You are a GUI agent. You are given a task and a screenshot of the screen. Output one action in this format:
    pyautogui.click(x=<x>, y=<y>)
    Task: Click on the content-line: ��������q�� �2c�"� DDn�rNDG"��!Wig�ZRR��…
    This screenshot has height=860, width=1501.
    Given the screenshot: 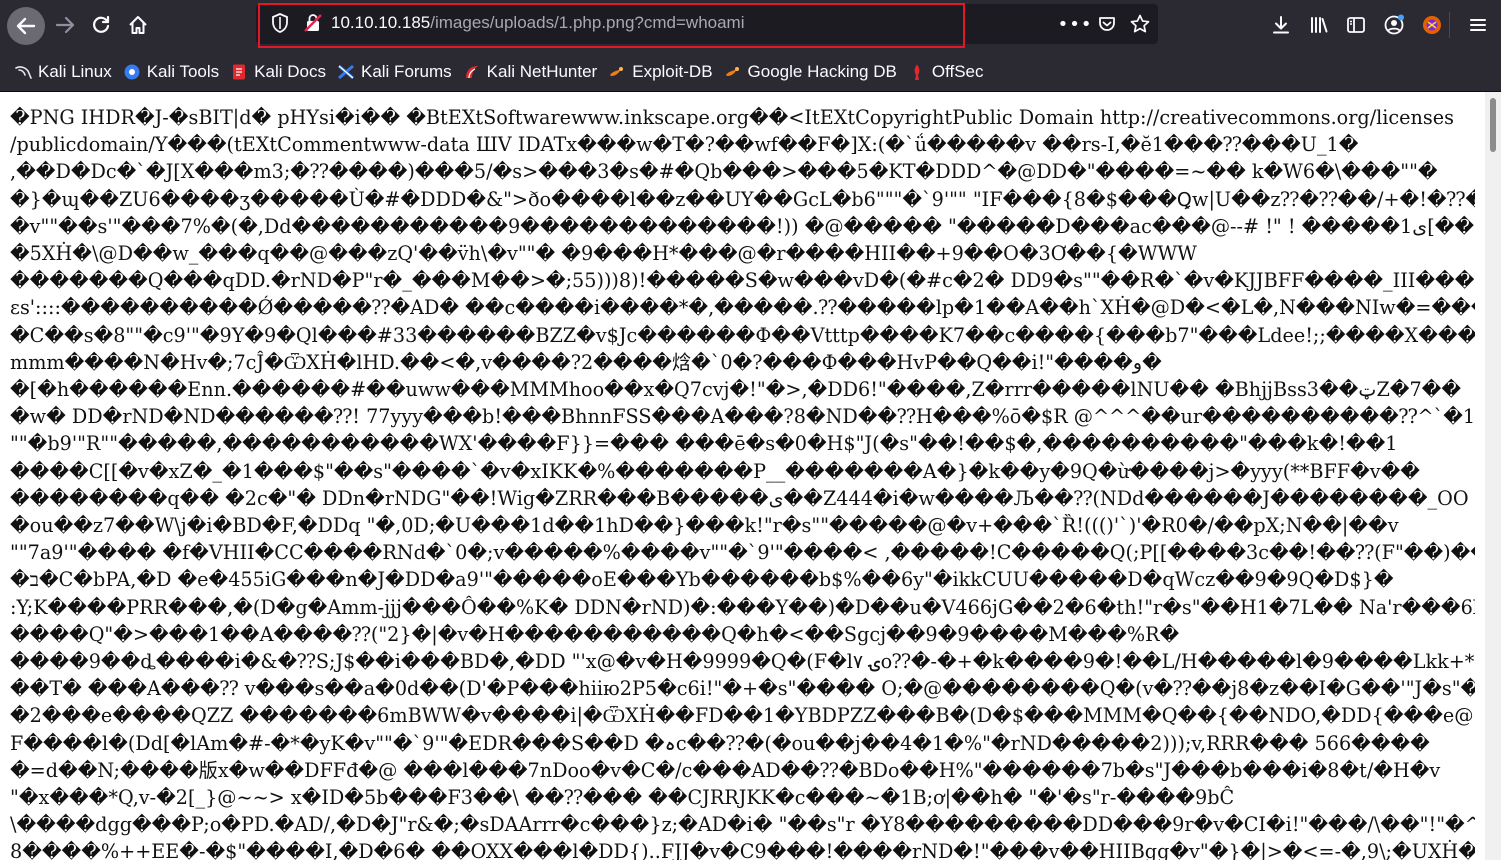 What is the action you would take?
    pyautogui.click(x=739, y=498)
    